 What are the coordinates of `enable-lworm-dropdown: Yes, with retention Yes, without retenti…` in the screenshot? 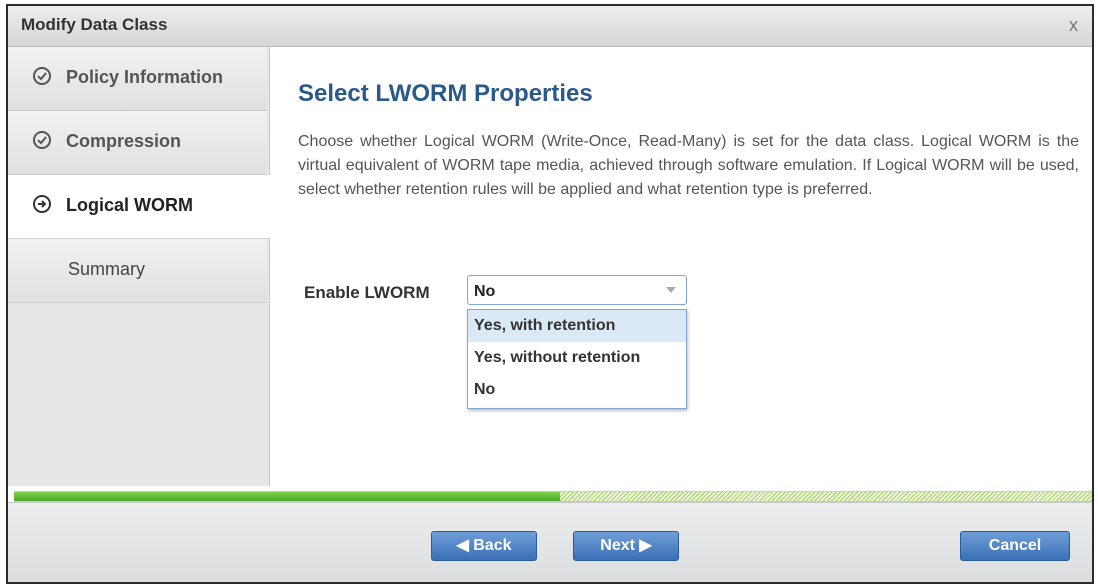 It's located at (577, 359).